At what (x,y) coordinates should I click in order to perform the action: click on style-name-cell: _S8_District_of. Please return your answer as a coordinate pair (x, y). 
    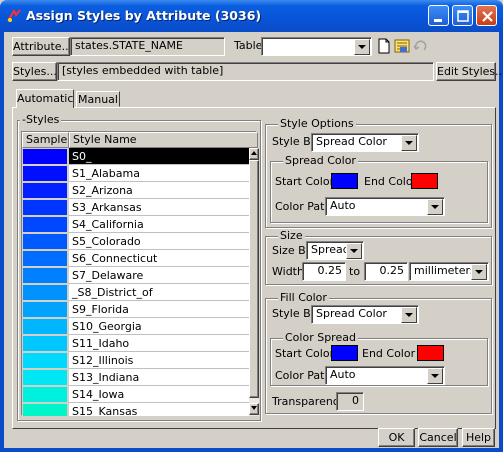
    Looking at the image, I should click on (159, 292).